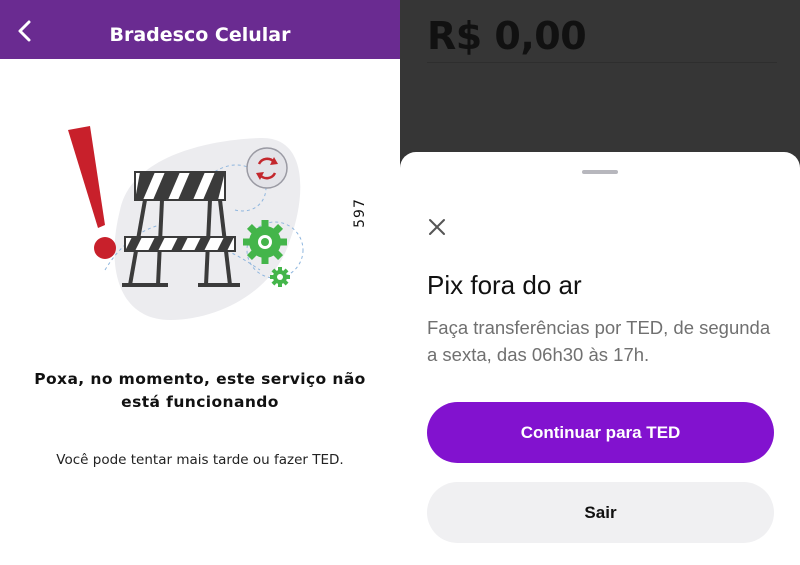 This screenshot has height=565, width=800. Describe the element at coordinates (504, 285) in the screenshot. I see `sheet-title: Pix fora do ar` at that location.